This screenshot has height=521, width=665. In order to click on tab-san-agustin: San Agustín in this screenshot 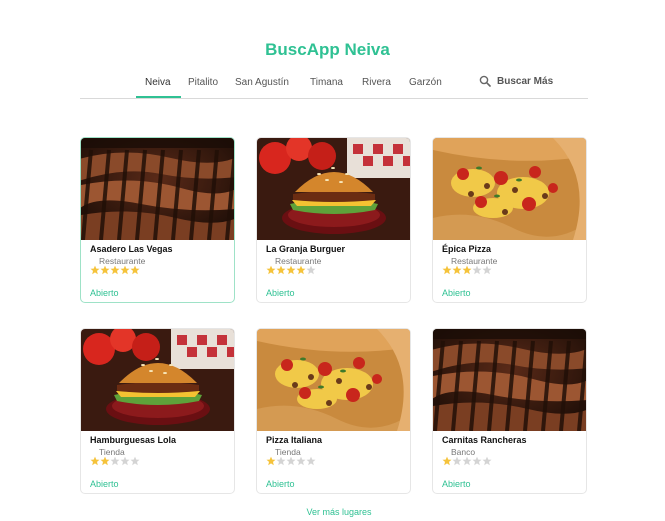, I will do `click(262, 82)`.